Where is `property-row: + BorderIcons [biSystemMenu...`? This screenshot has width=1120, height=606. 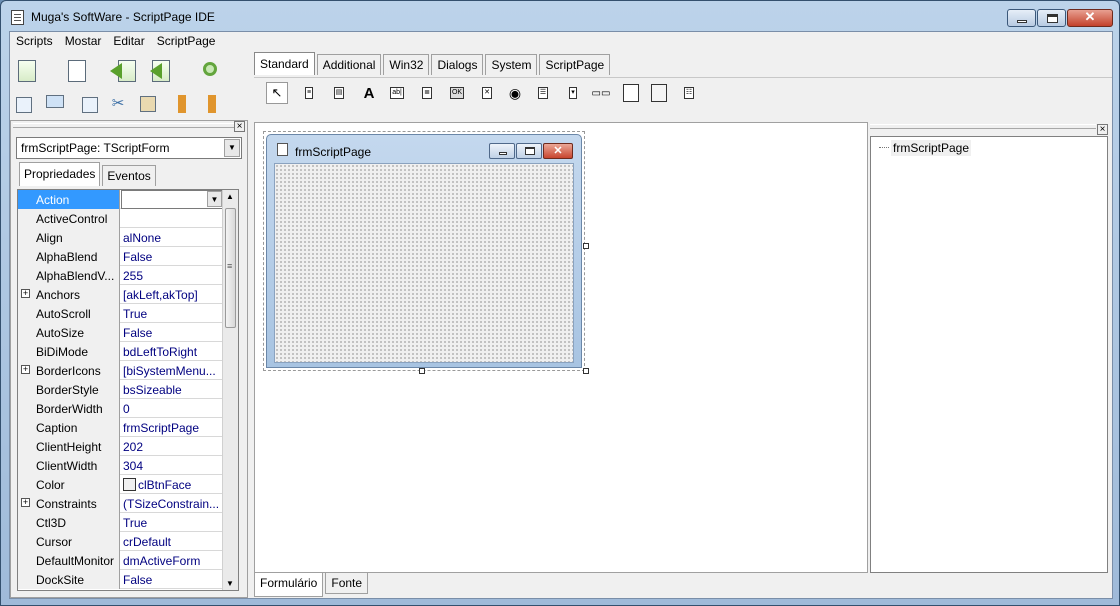 property-row: + BorderIcons [biSystemMenu... is located at coordinates (121, 370).